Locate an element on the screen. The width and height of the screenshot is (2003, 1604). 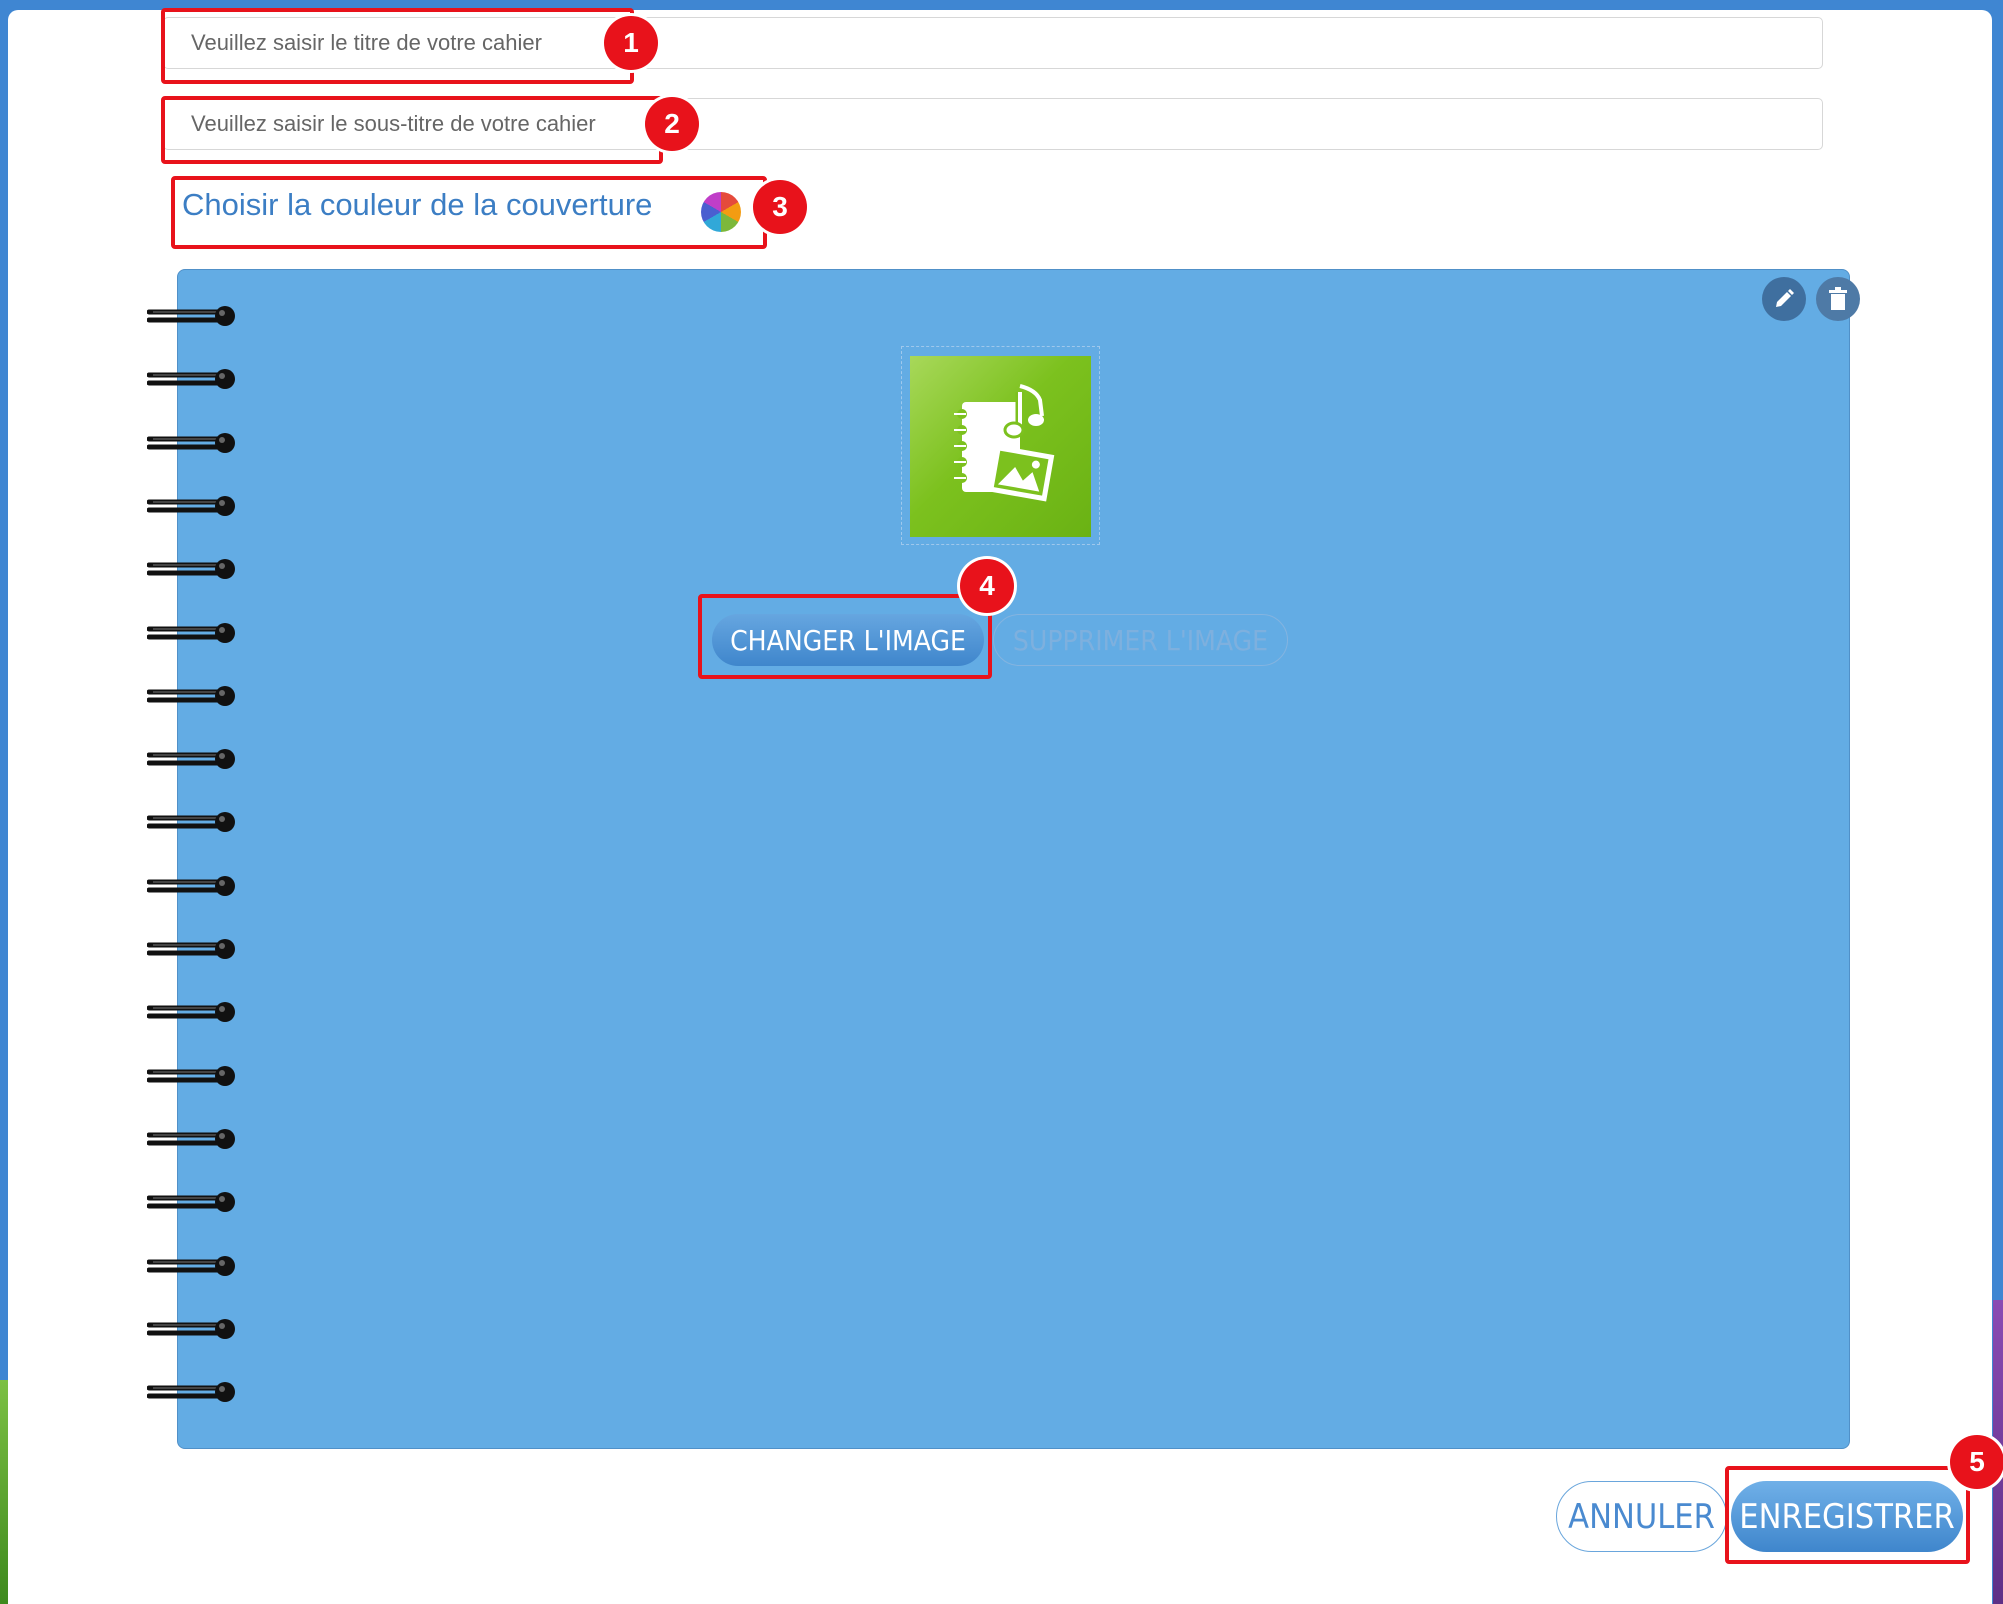
annotation-badge: 1 is located at coordinates (631, 43).